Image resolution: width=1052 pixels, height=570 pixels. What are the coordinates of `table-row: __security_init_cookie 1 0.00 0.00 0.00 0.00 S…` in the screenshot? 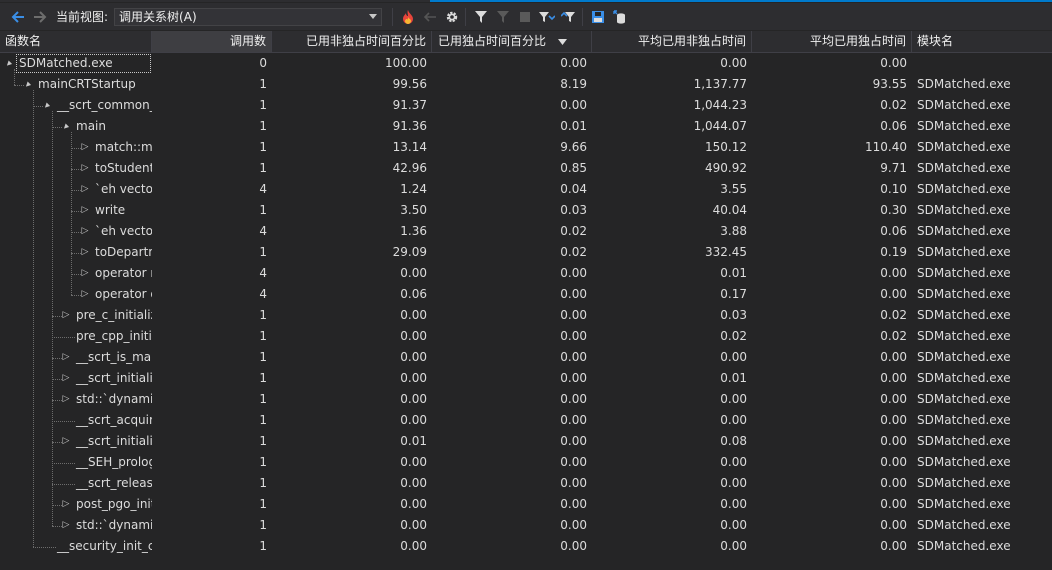 It's located at (526, 546).